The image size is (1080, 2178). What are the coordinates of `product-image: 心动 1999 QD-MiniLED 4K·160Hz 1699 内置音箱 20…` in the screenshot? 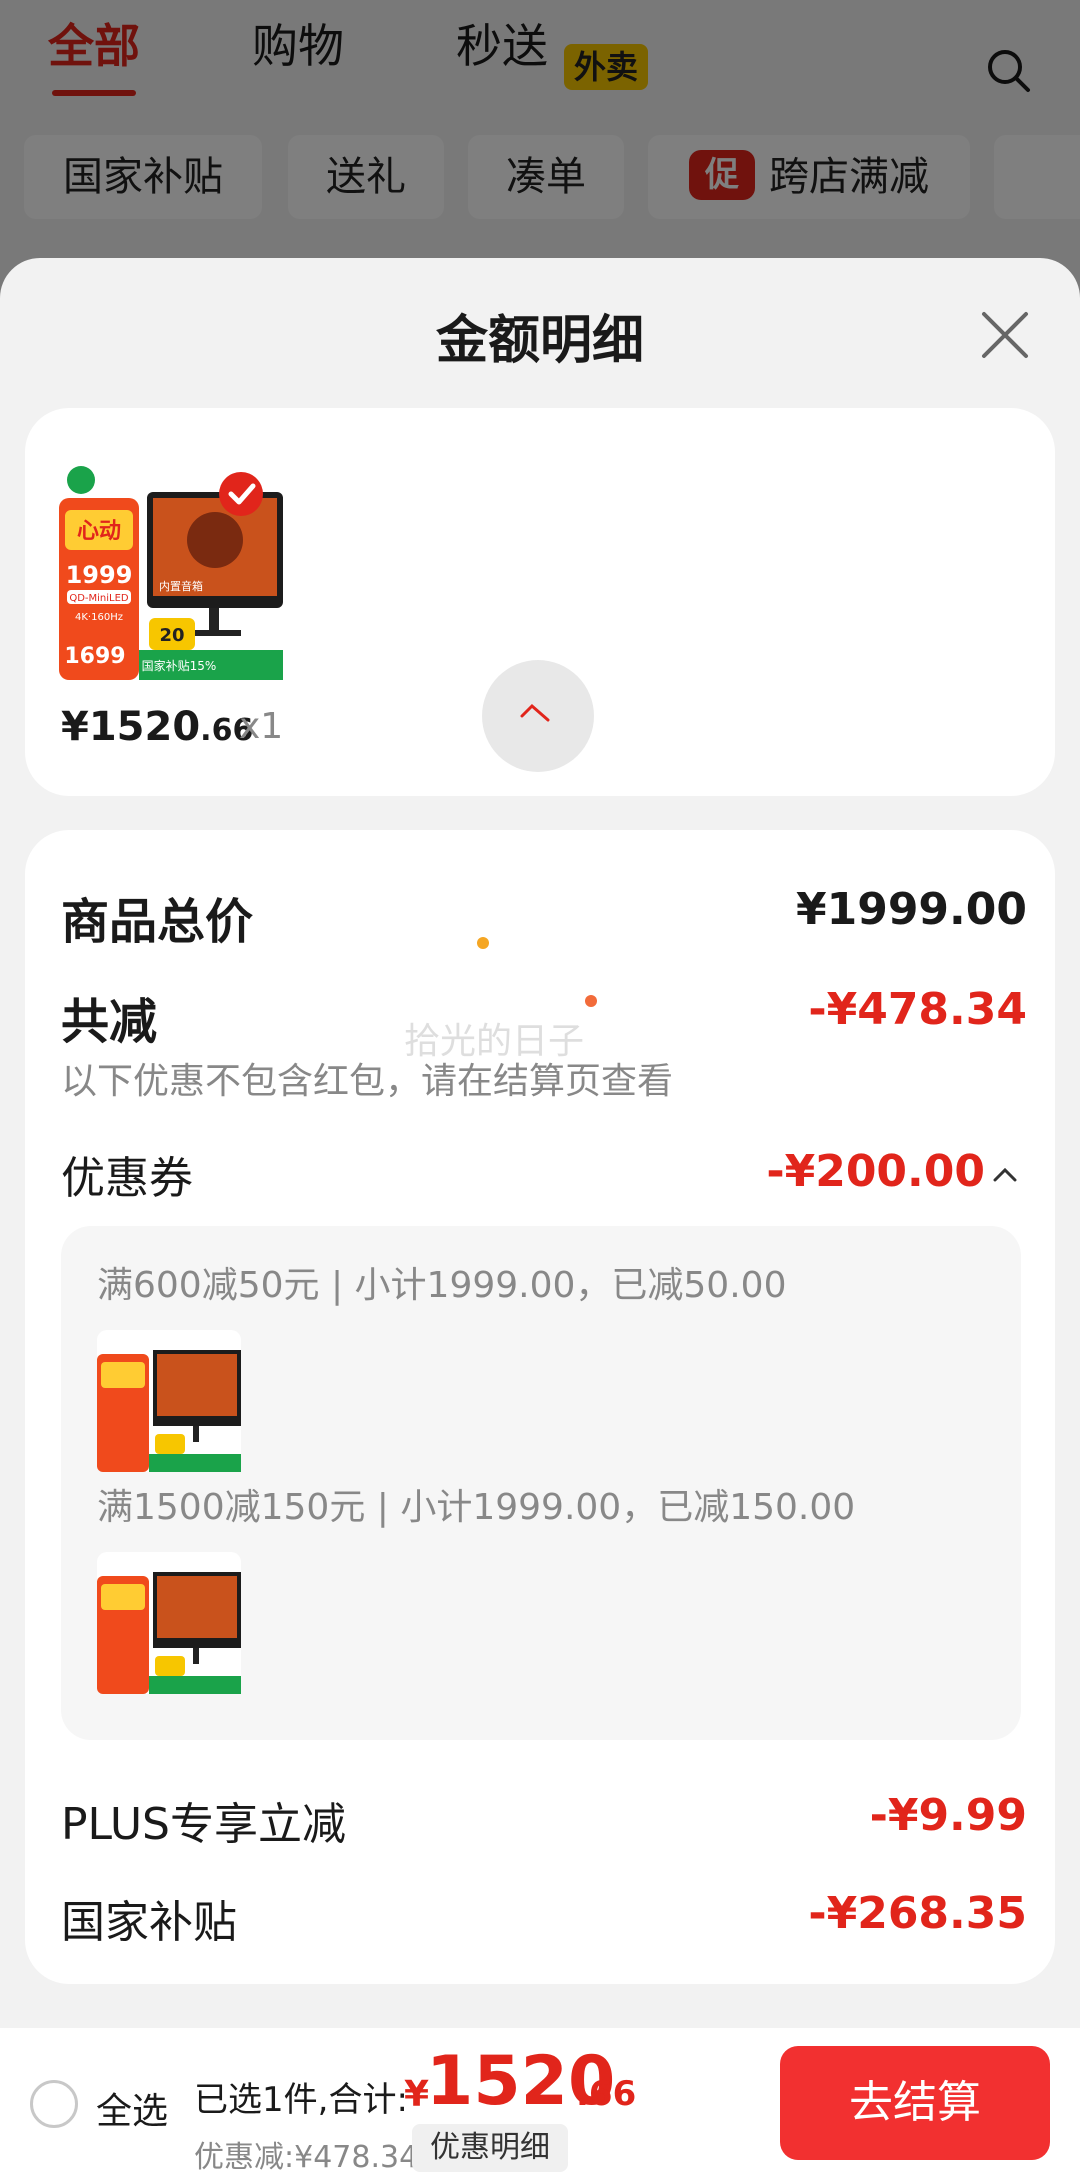 It's located at (171, 569).